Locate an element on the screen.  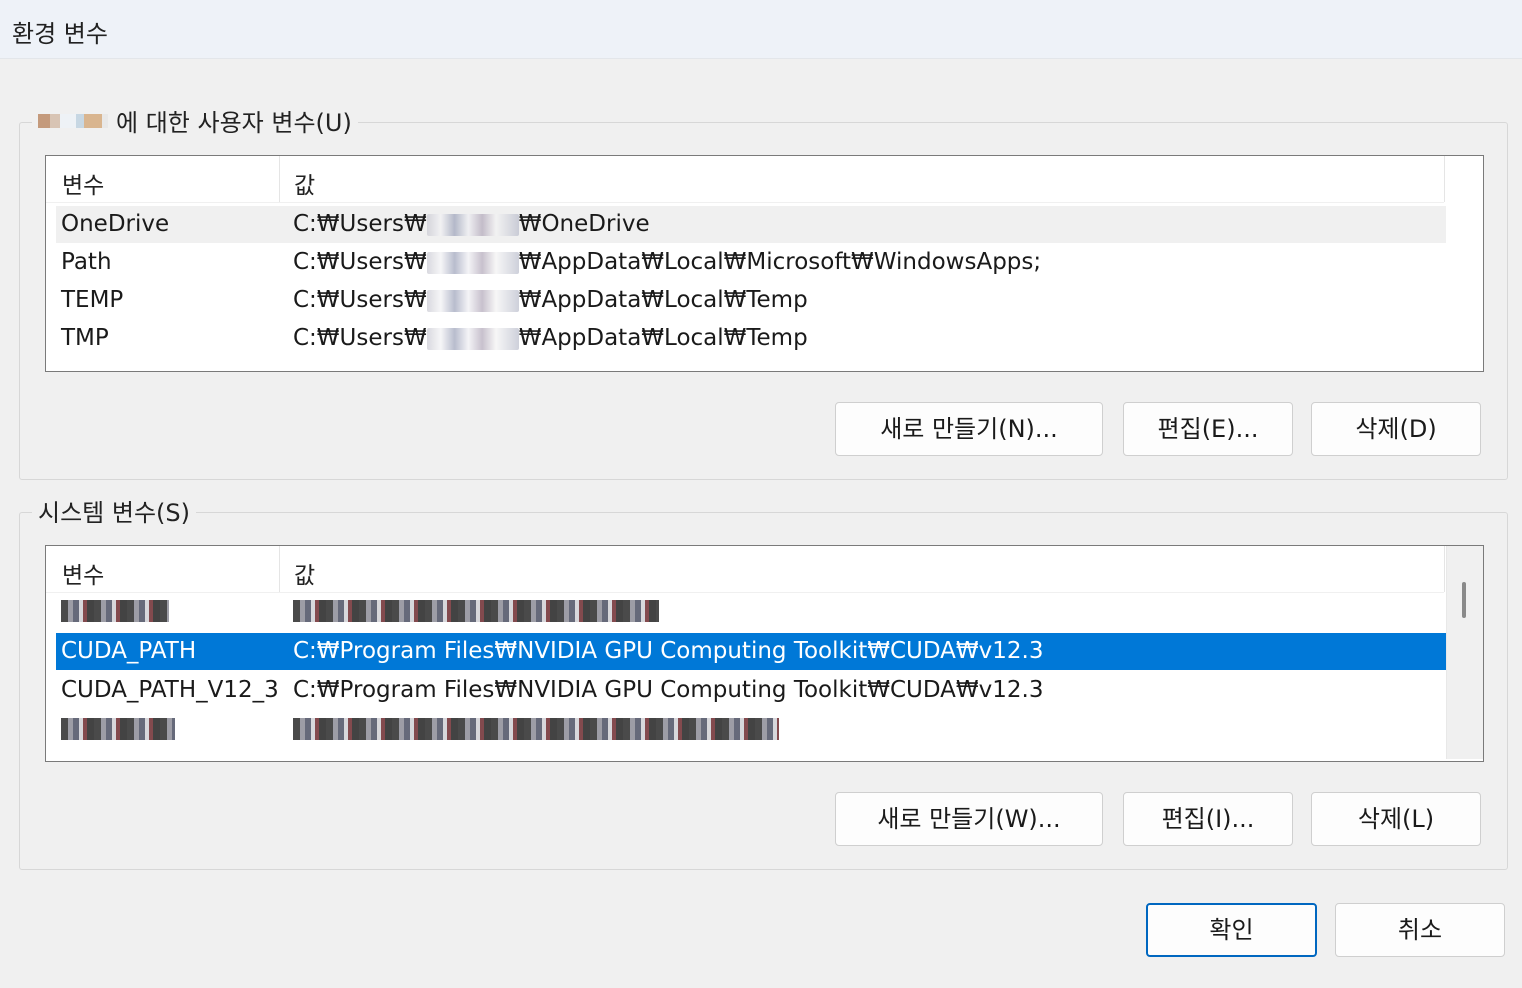
user-delete-button: 삭제(D) is located at coordinates (1396, 429).